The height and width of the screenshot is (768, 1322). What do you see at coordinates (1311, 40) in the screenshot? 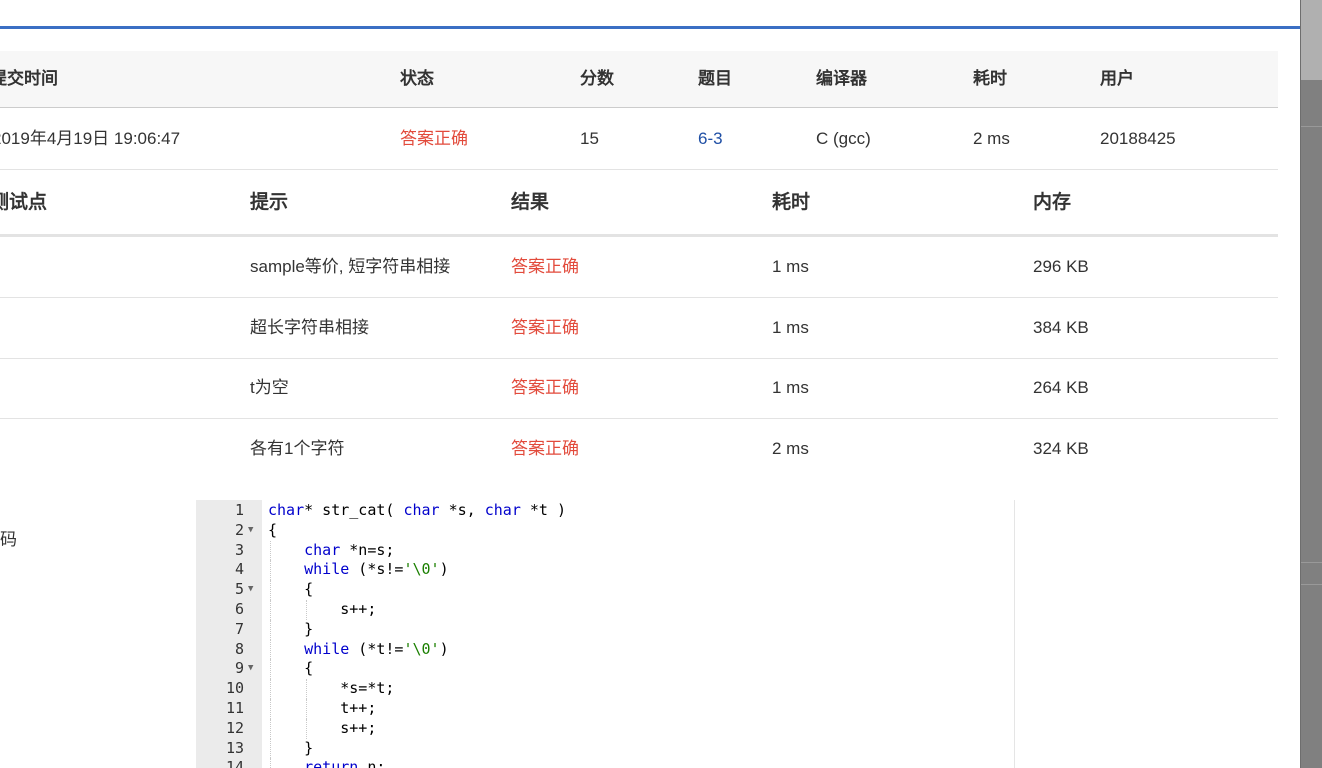
I see `panel-top-area` at bounding box center [1311, 40].